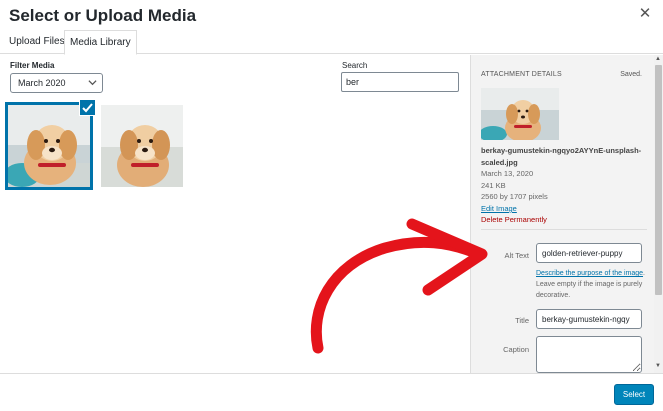 Image resolution: width=663 pixels, height=411 pixels. I want to click on tab-media-library: Media Library, so click(100, 42).